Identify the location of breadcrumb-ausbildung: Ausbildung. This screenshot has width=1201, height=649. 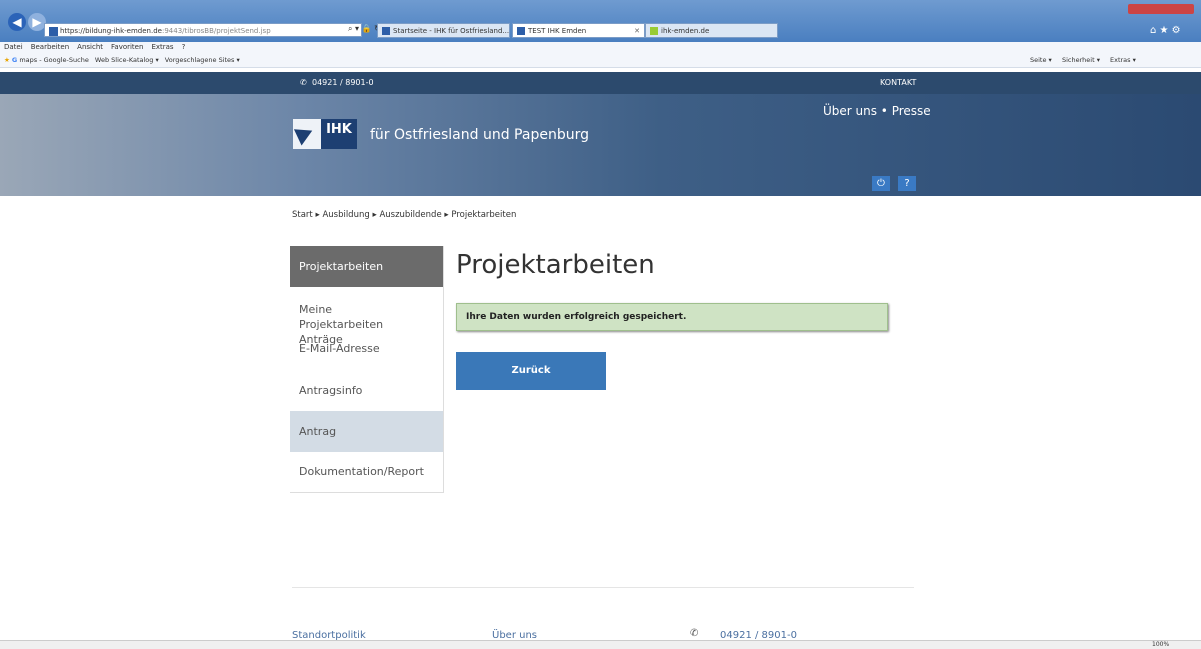
(345, 215).